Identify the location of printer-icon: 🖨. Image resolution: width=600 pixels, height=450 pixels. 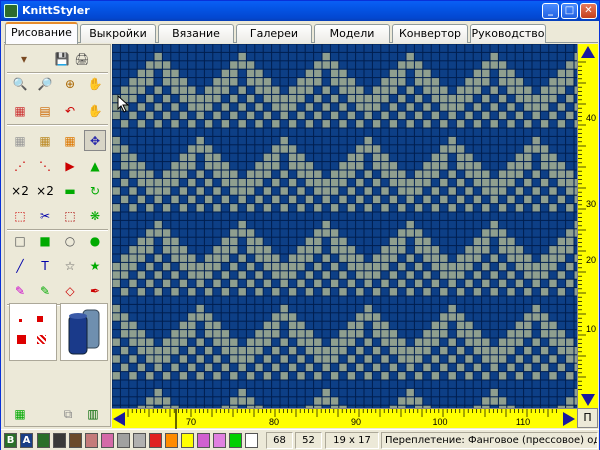
(82, 58).